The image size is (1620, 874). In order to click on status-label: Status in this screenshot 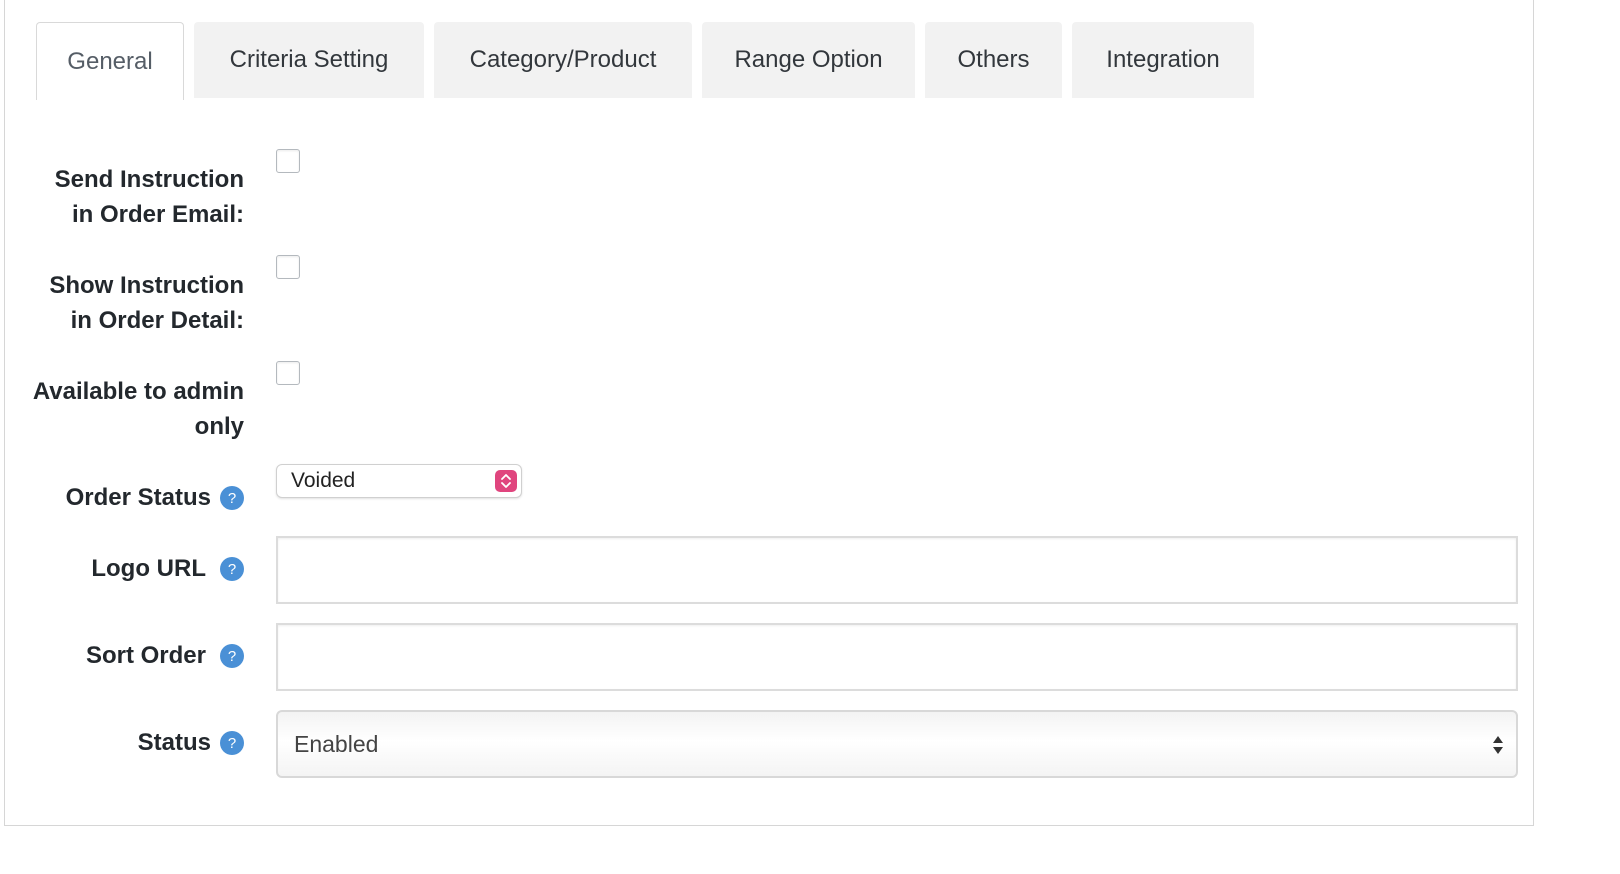, I will do `click(174, 742)`.